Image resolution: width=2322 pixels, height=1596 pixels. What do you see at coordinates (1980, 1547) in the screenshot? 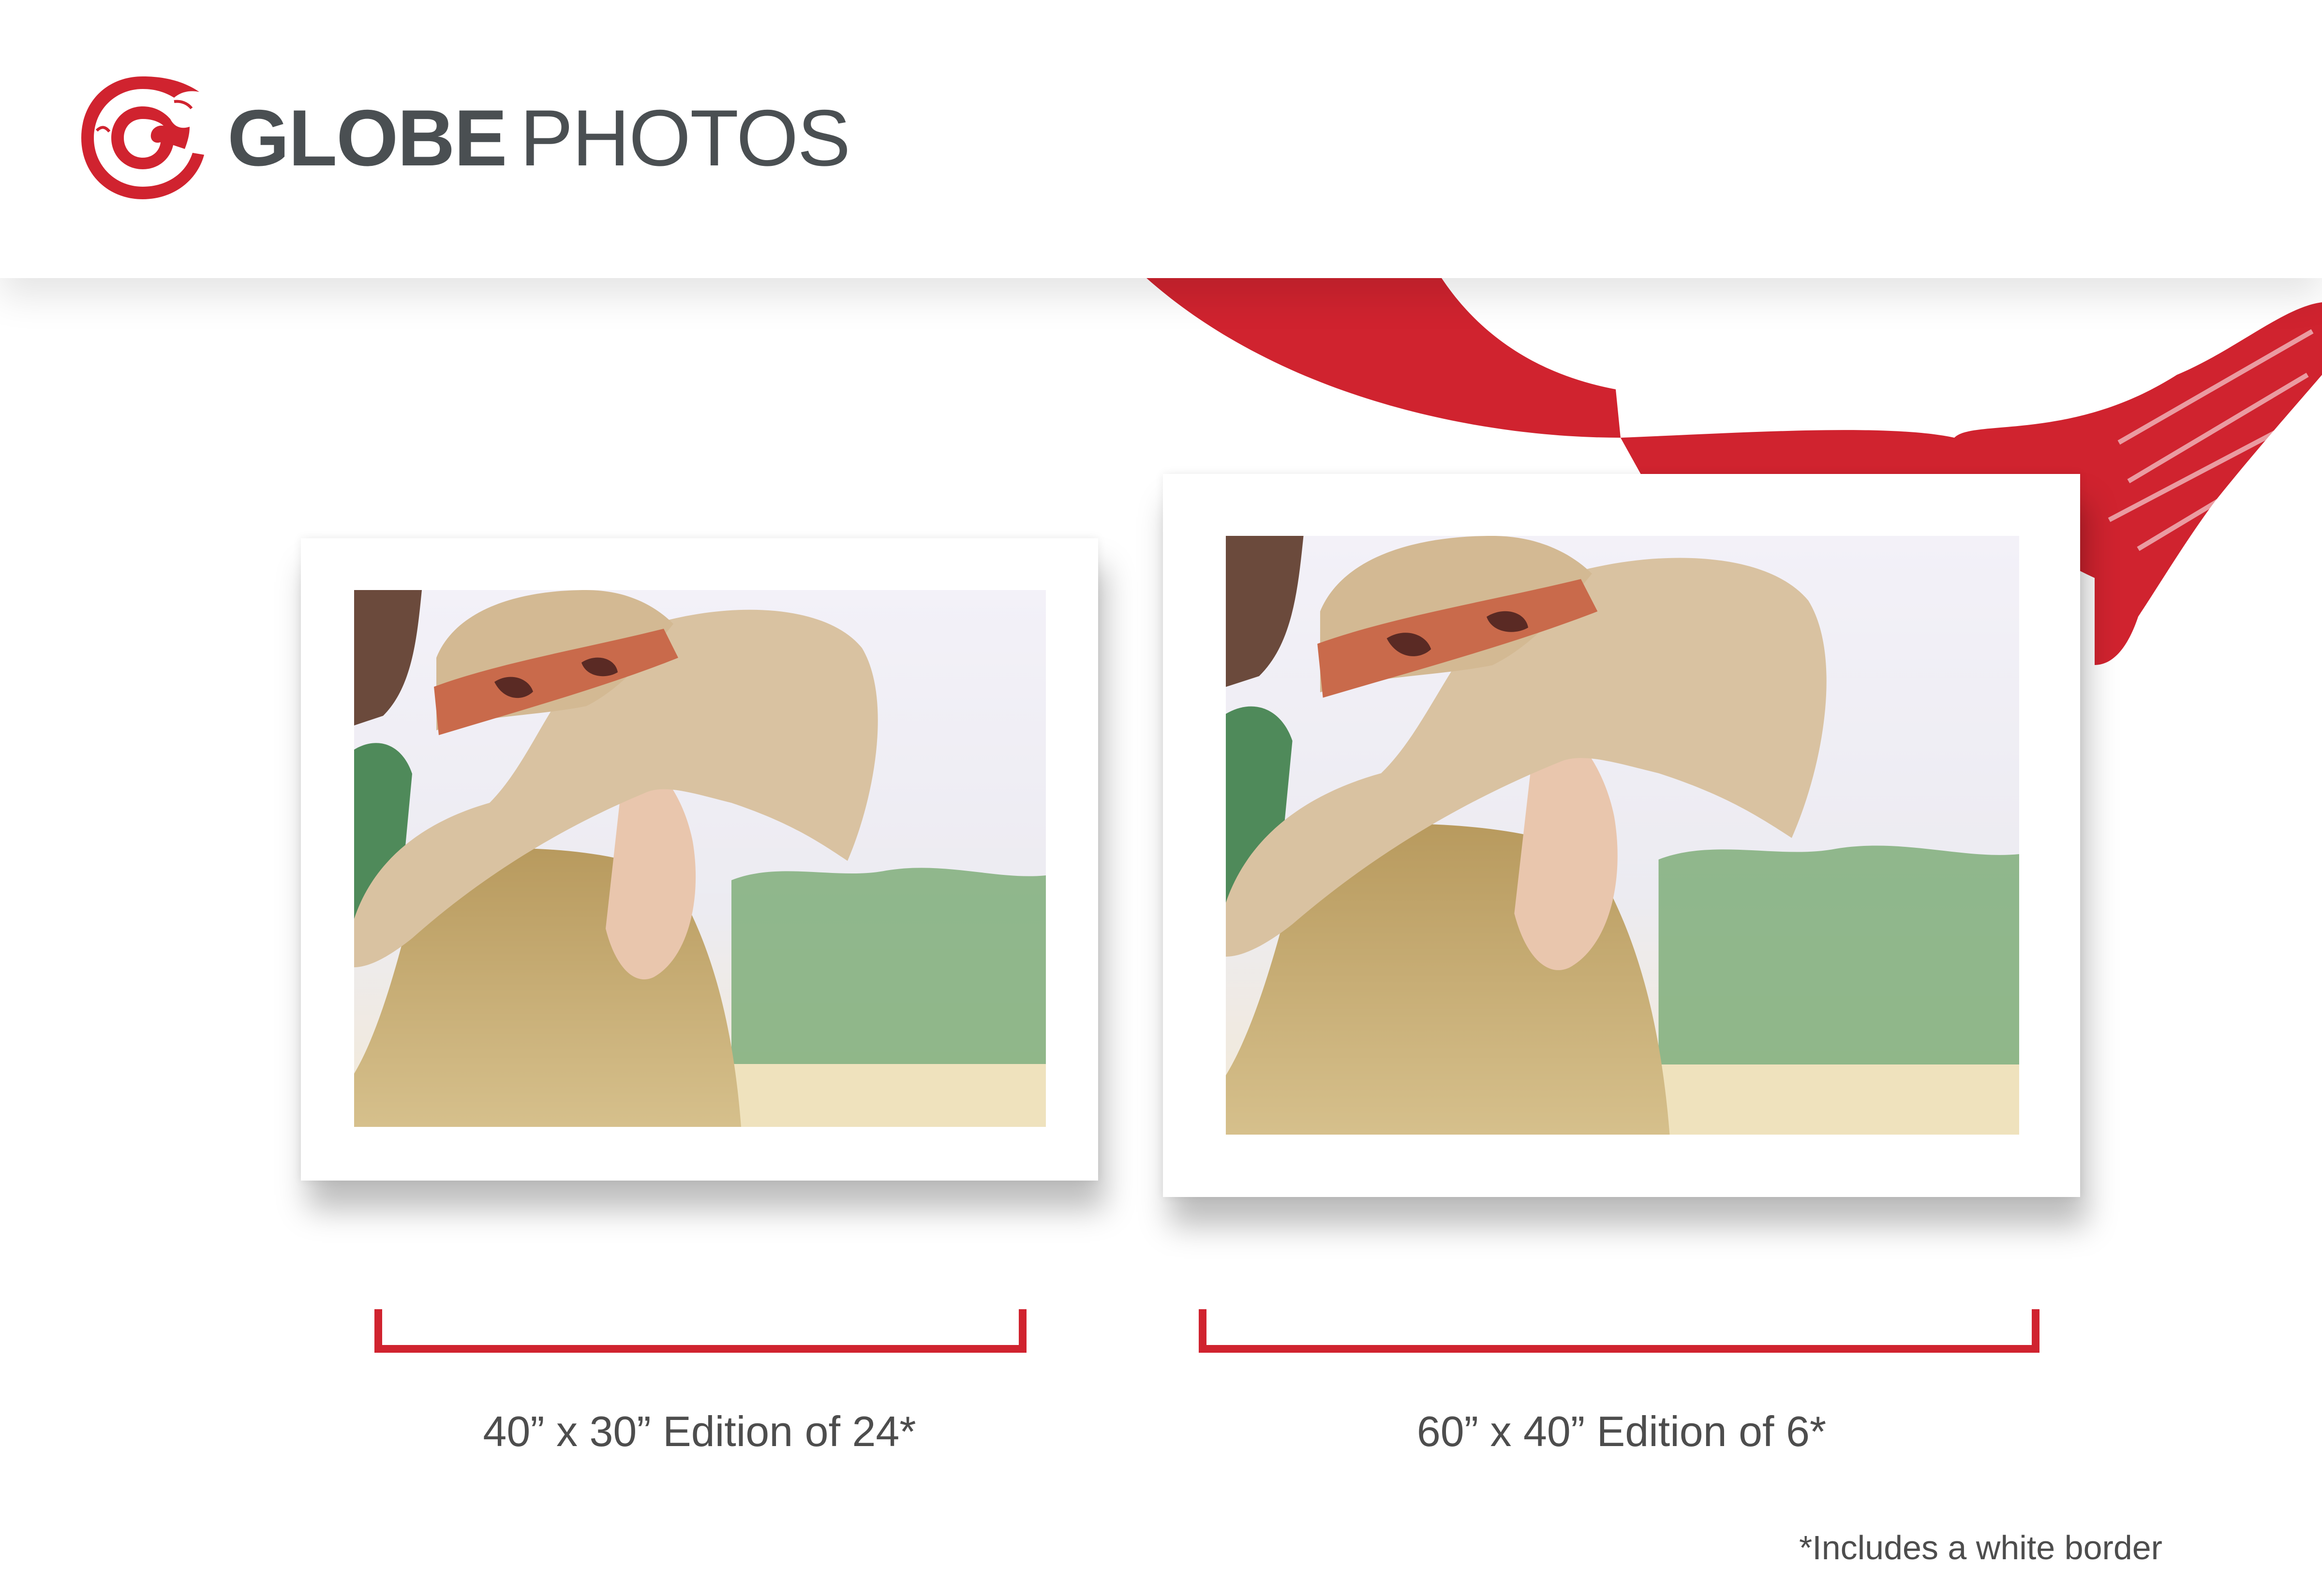
I see `border-footnote: *Includes a white border` at bounding box center [1980, 1547].